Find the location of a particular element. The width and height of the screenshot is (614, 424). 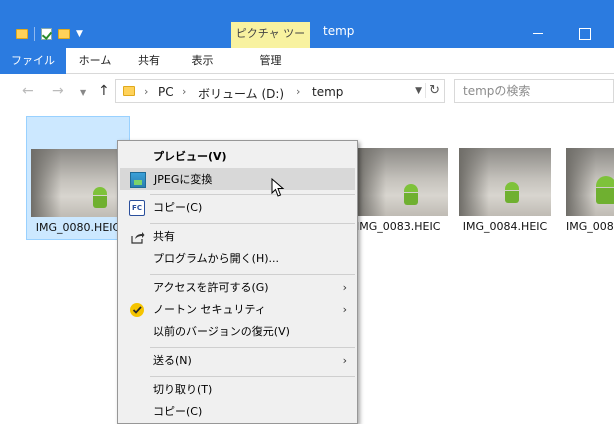

menu-item-convert-to-jpeg: JPEGに変換 is located at coordinates (237, 179).